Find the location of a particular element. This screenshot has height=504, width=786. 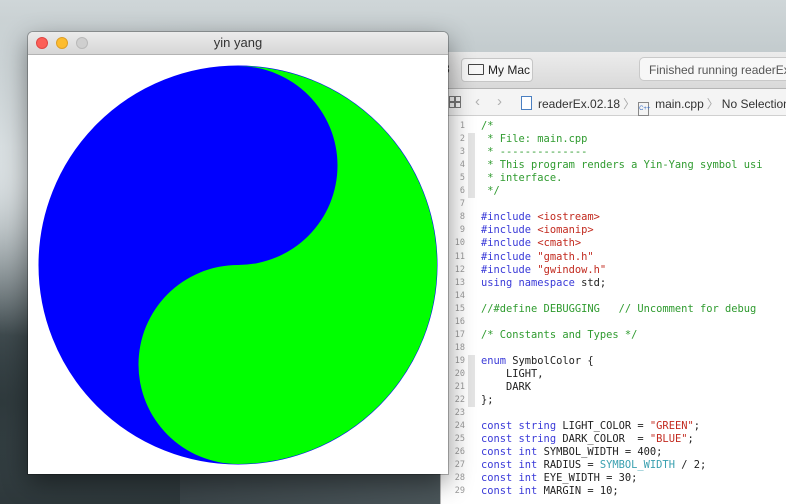

code-token: <iomanip> is located at coordinates (565, 230).